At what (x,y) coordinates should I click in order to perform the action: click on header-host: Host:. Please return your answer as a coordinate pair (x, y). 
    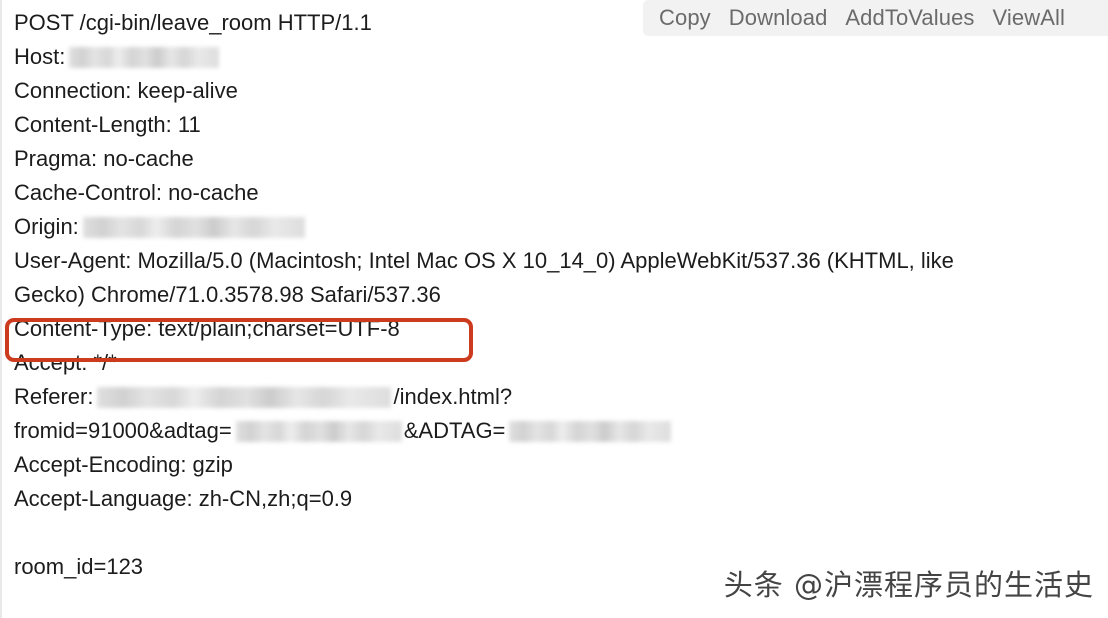
    Looking at the image, I should click on (554, 57).